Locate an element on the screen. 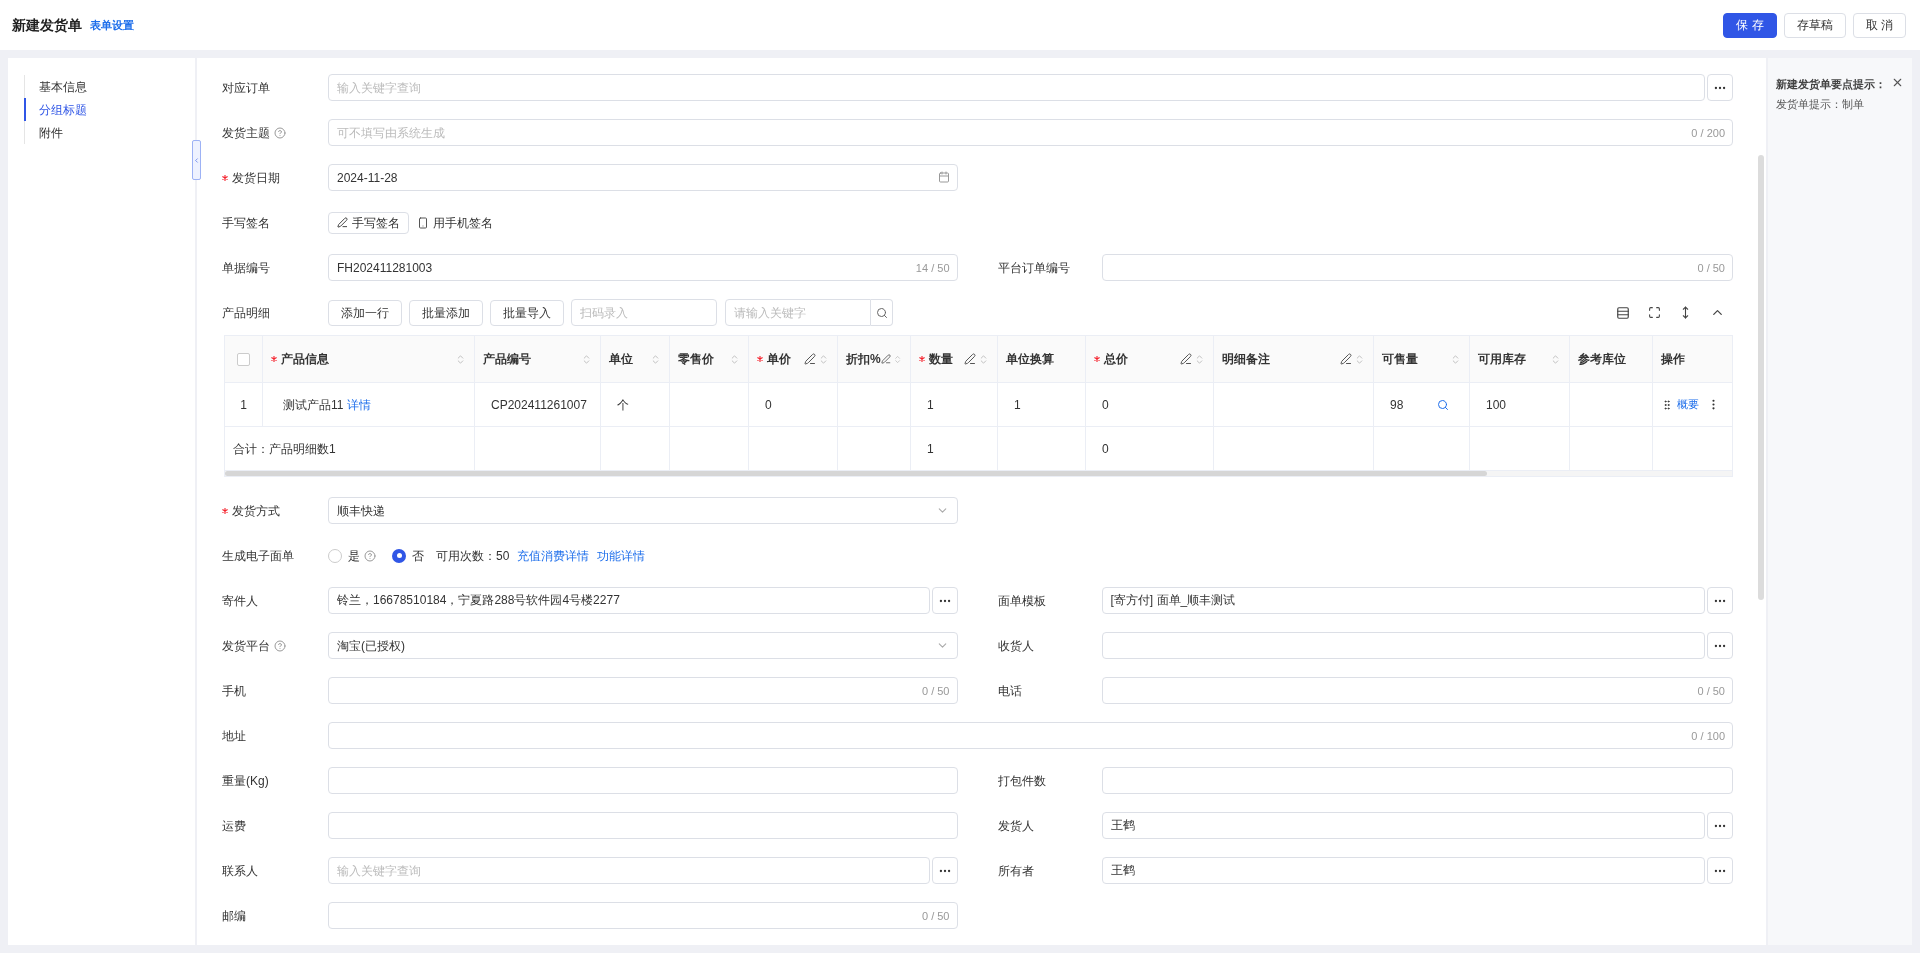 This screenshot has height=953, width=1920. table-cell-text: 个 is located at coordinates (623, 405).